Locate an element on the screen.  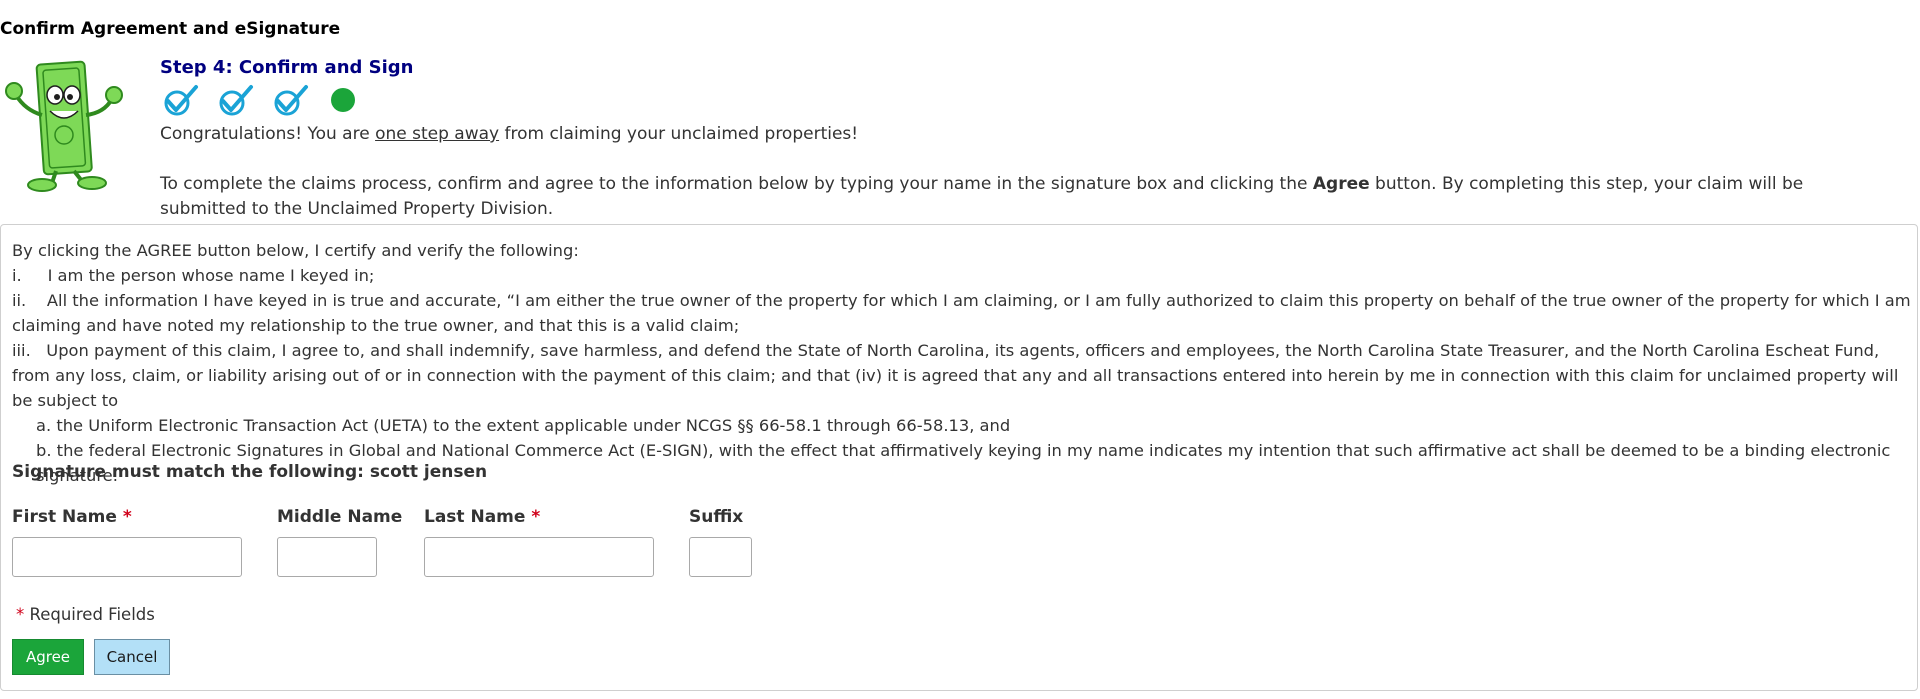
label-text: Last Name is located at coordinates (475, 517).